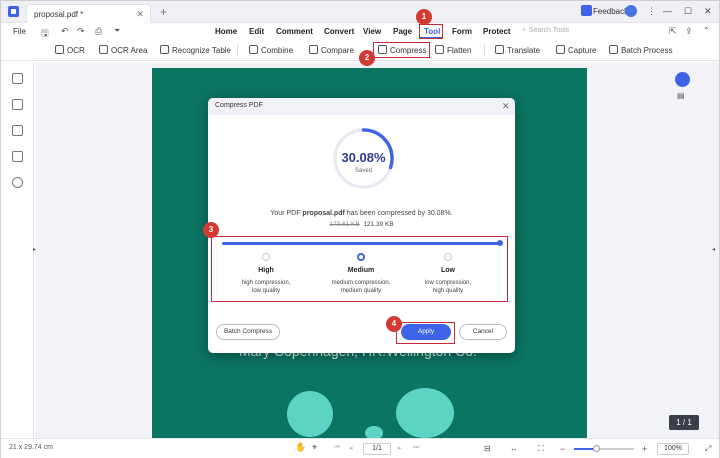  I want to click on size-comparison: 173.61 KB 121.39 KB, so click(361, 224).